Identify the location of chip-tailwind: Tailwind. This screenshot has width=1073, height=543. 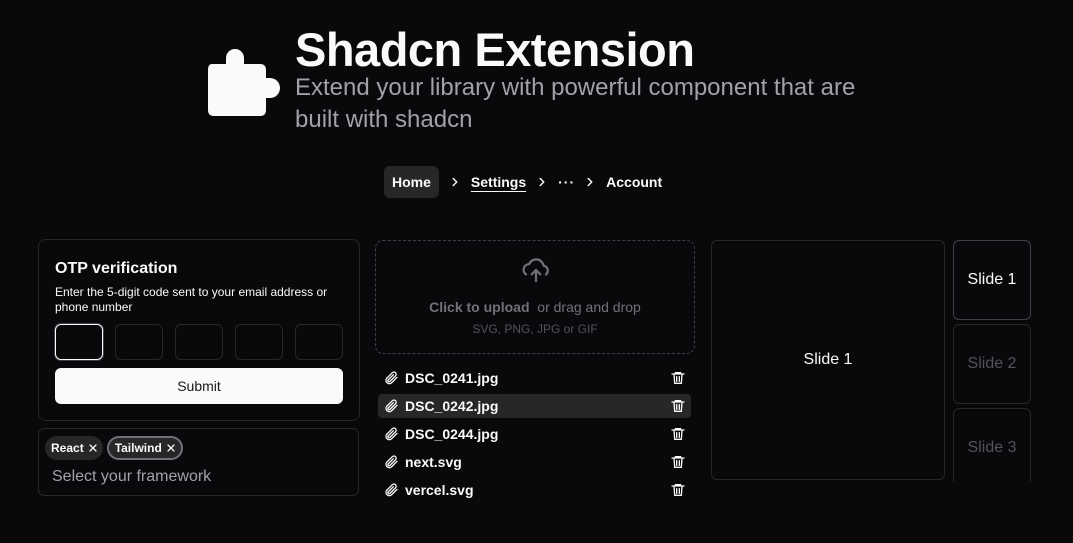
(144, 448).